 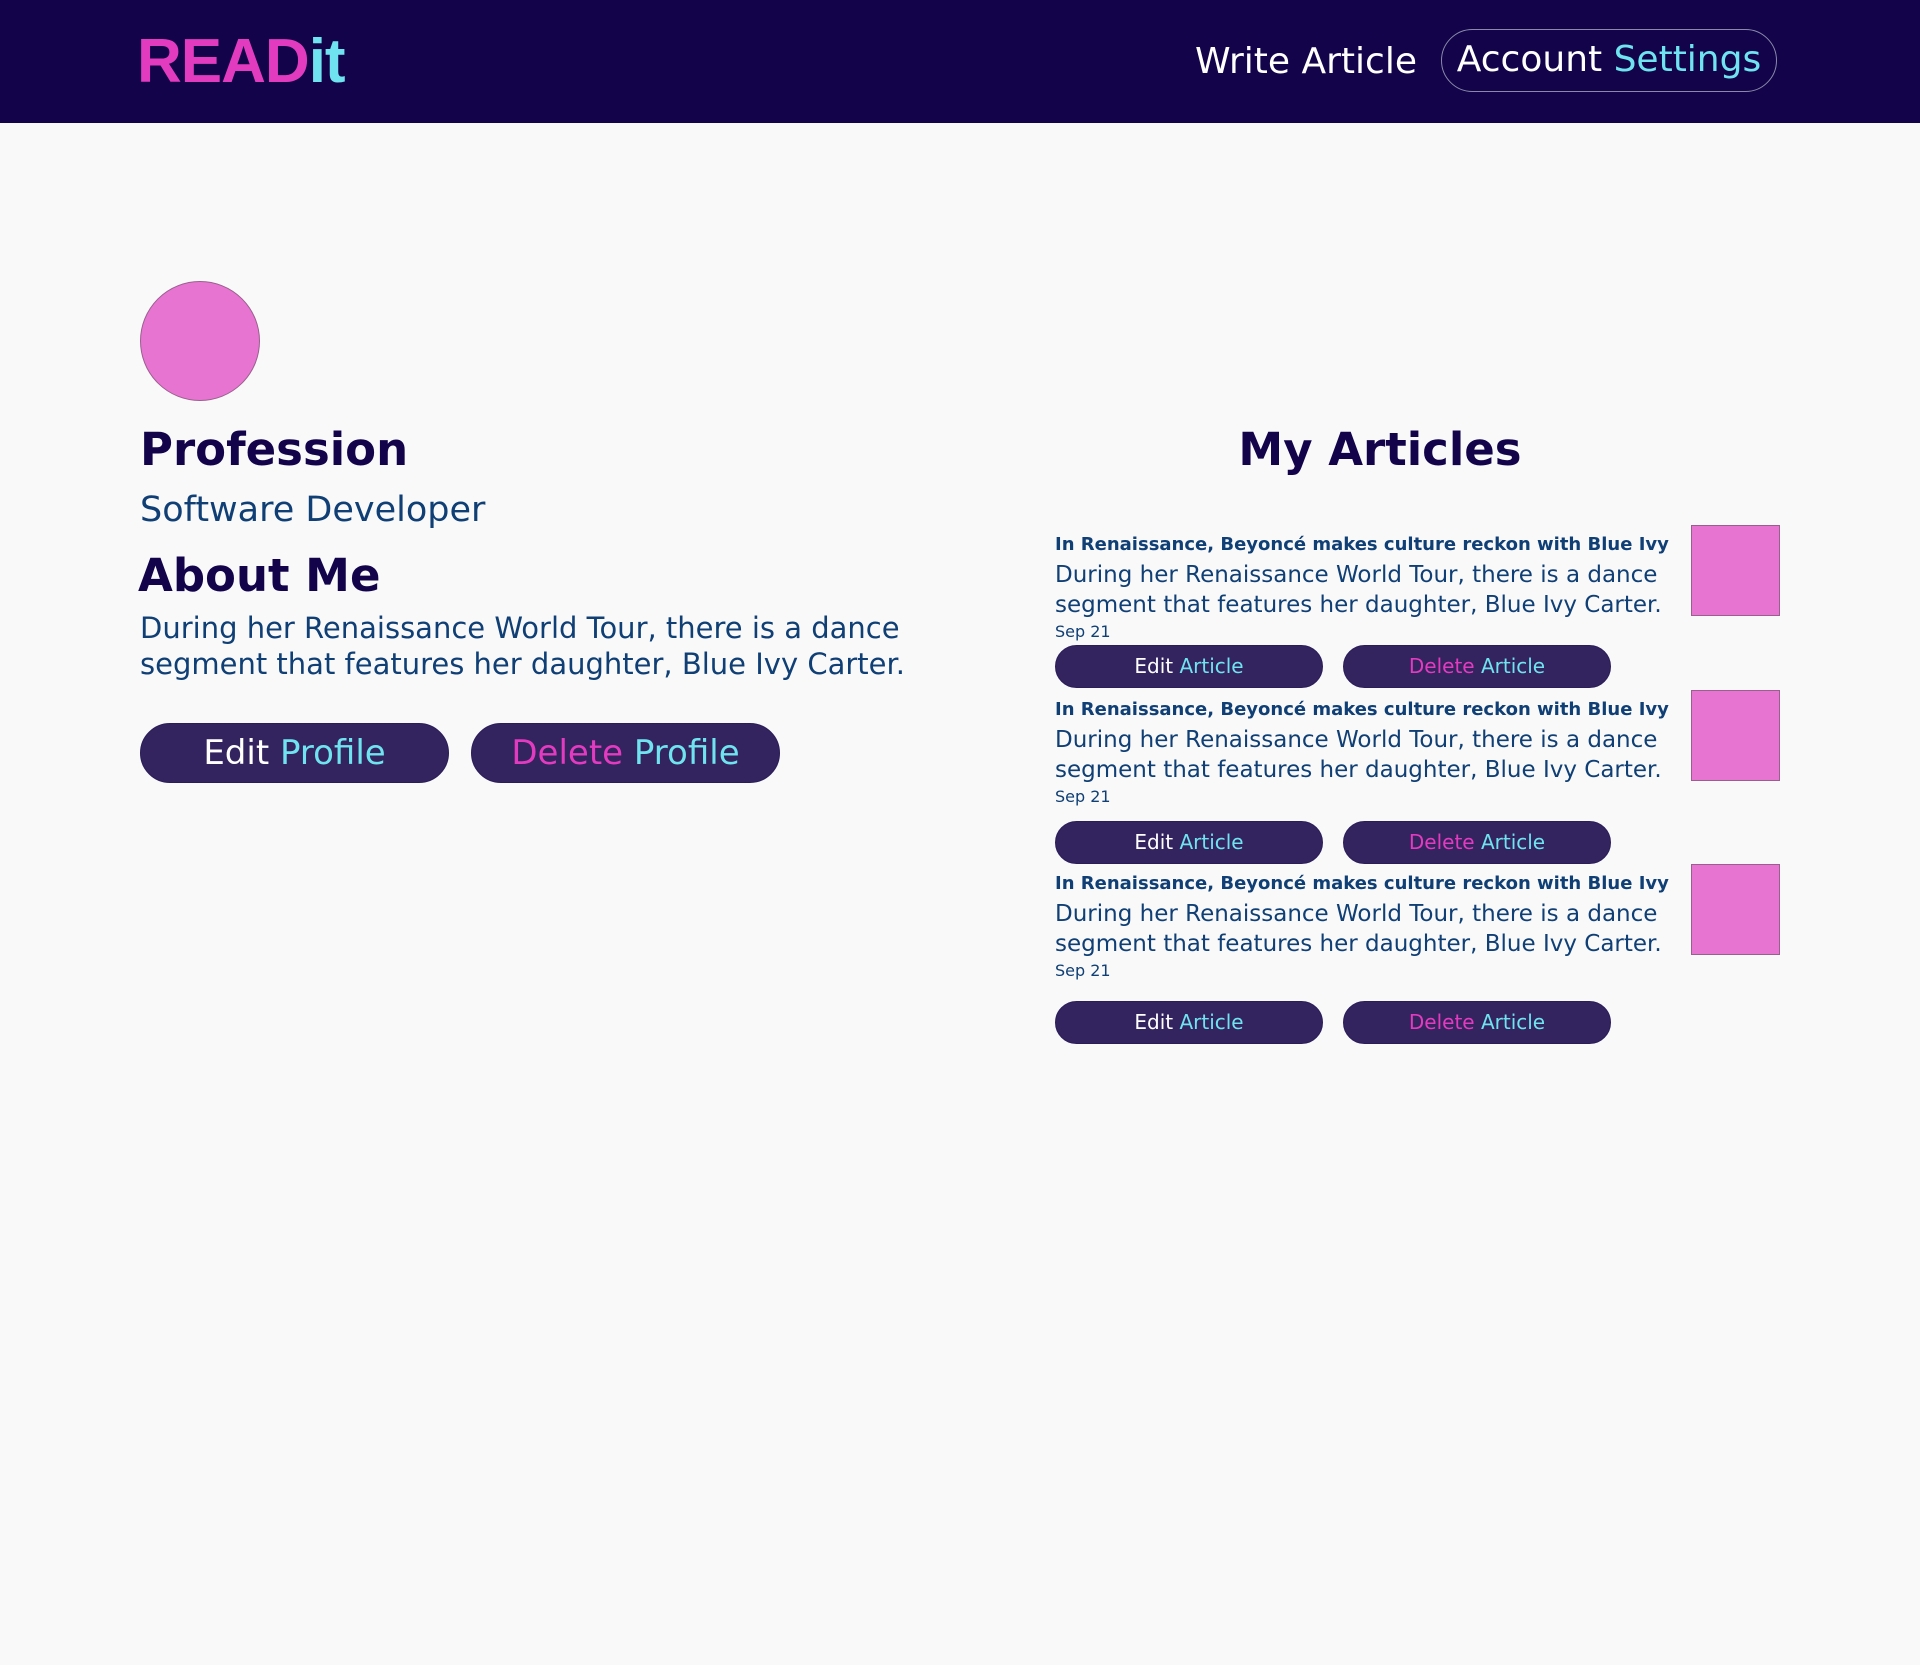 I want to click on logo-it-text: it, so click(x=327, y=61).